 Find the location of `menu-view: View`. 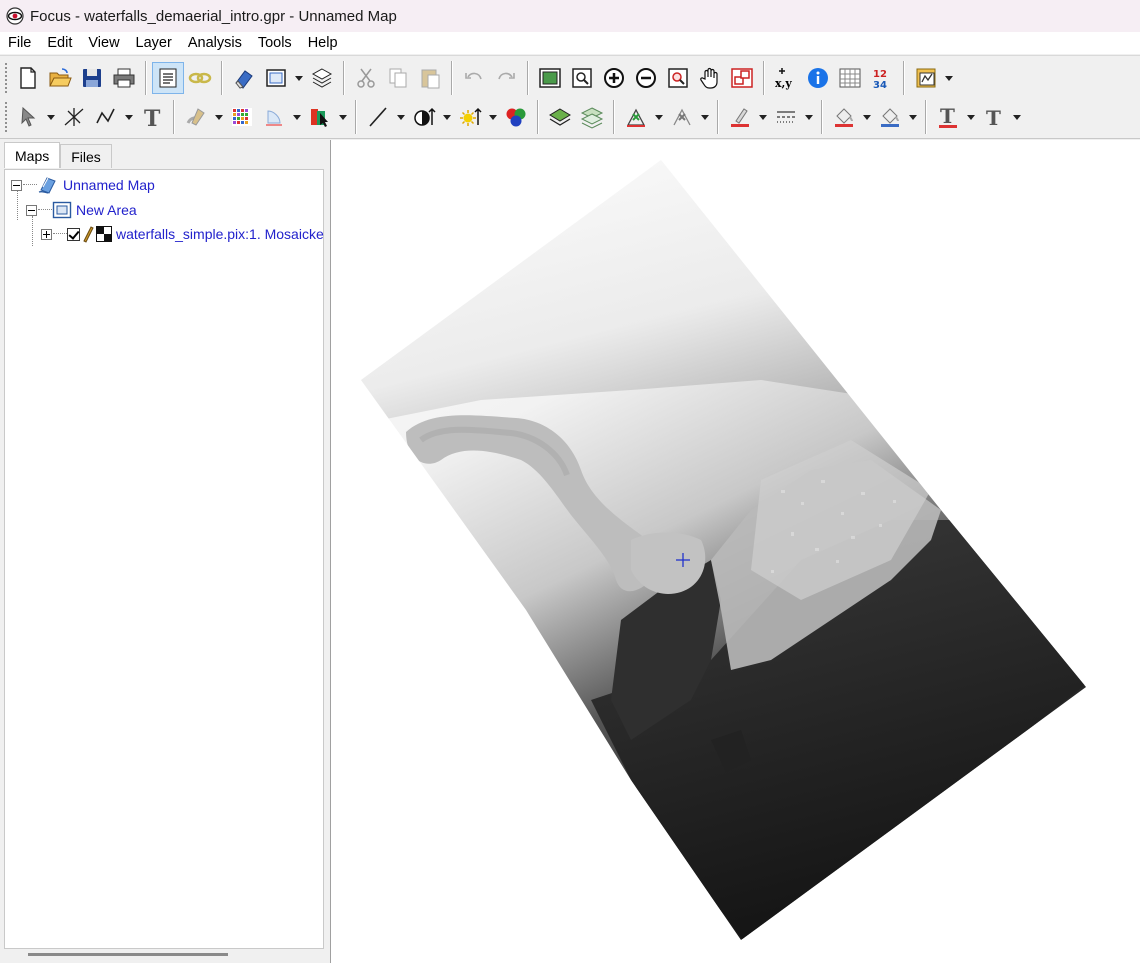

menu-view: View is located at coordinates (103, 43).